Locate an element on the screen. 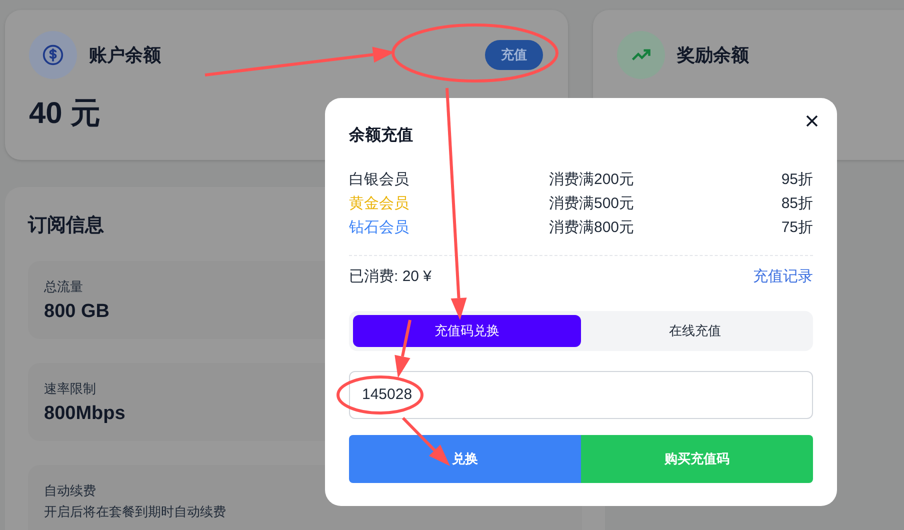 This screenshot has width=904, height=530. tier-name: 白银会员 is located at coordinates (379, 180).